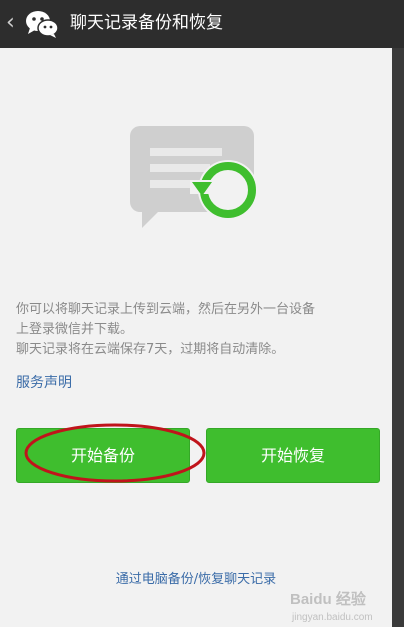  What do you see at coordinates (398, 337) in the screenshot?
I see `background-strip` at bounding box center [398, 337].